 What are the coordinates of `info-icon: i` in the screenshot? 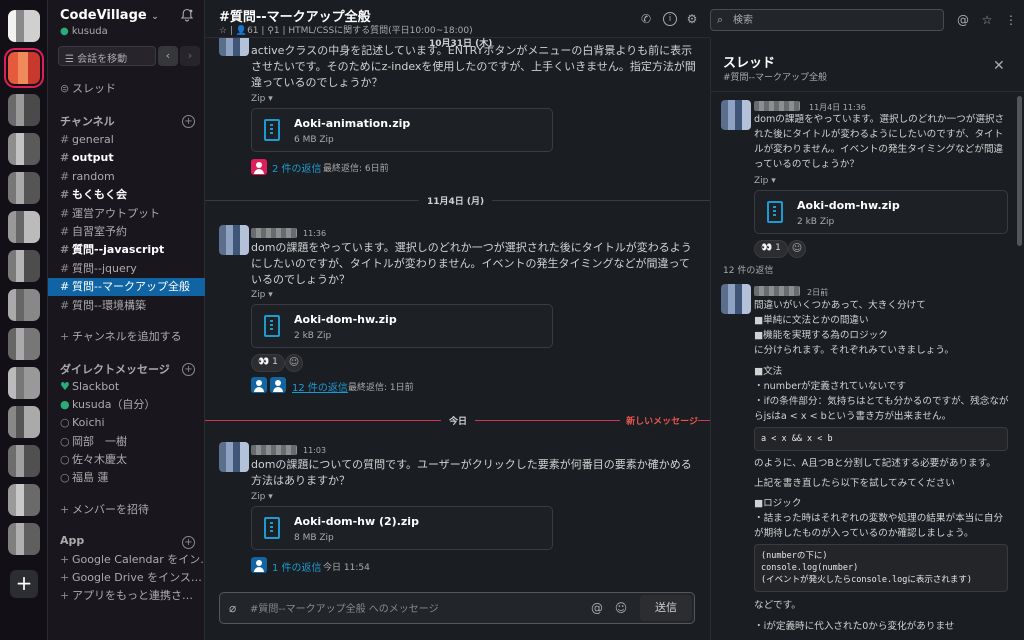 It's located at (670, 19).